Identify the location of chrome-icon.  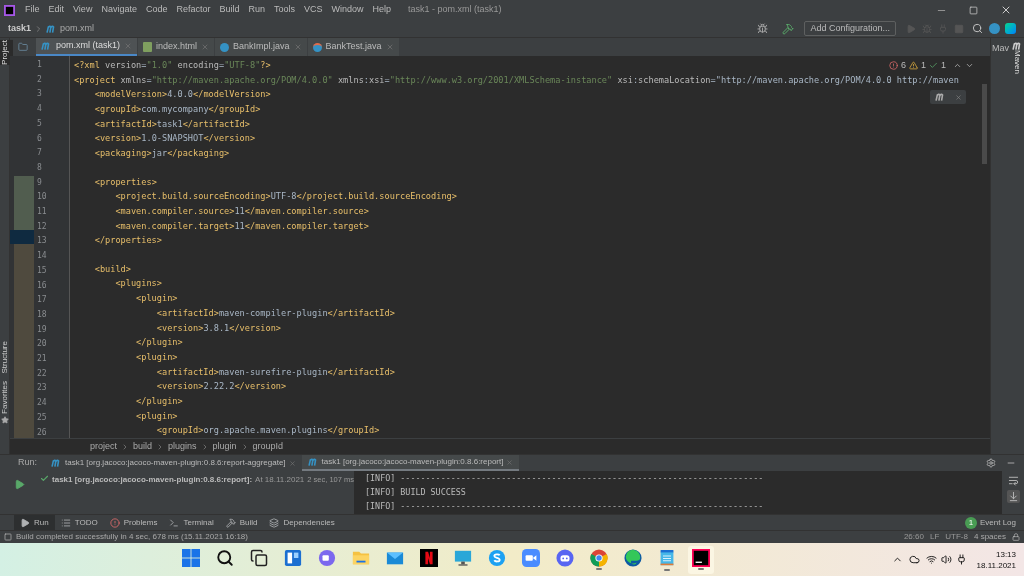
(598, 558).